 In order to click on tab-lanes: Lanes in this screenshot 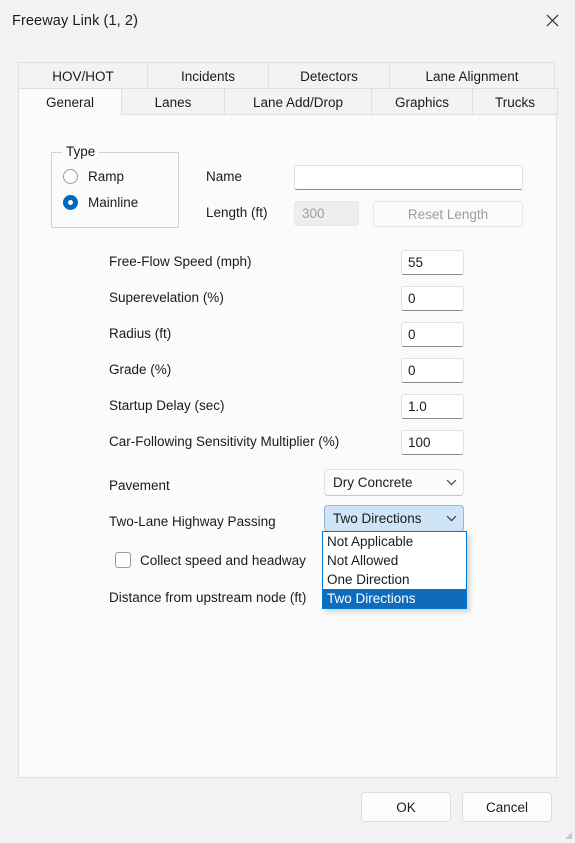, I will do `click(173, 101)`.